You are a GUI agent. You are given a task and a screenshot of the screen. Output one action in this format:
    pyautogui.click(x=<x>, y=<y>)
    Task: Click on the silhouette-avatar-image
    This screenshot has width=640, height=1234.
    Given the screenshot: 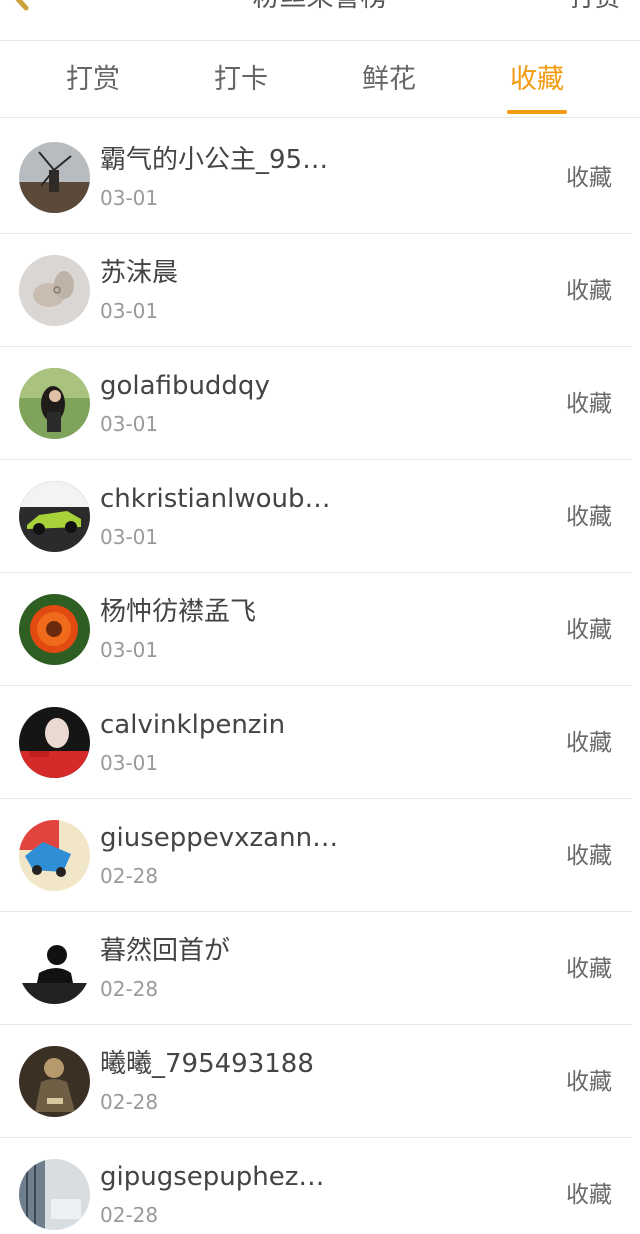 What is the action you would take?
    pyautogui.click(x=54, y=968)
    